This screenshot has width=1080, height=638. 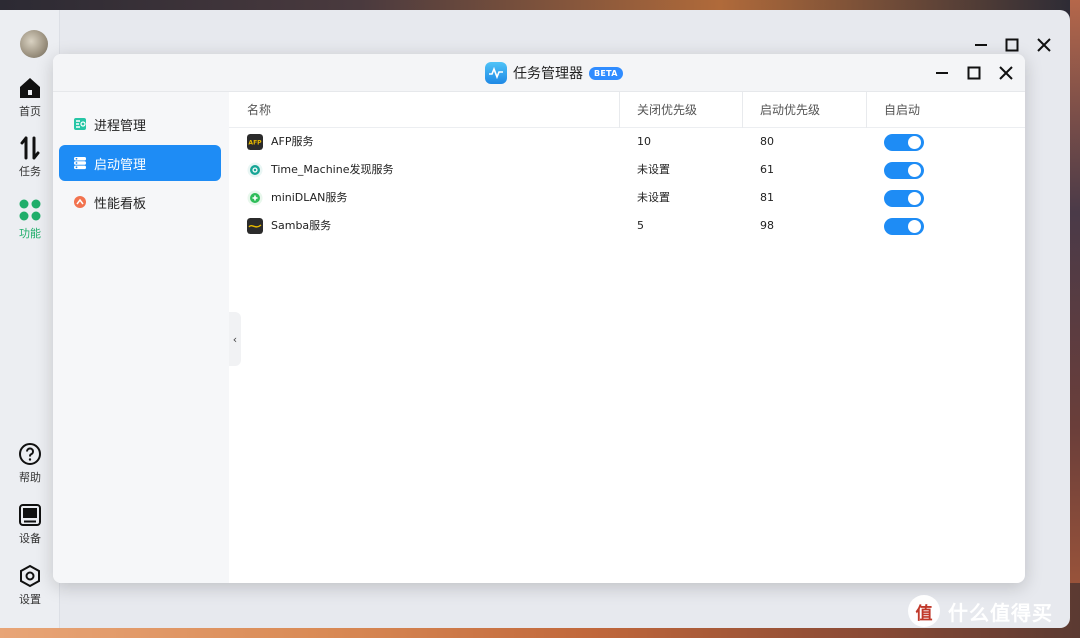 What do you see at coordinates (30, 171) in the screenshot?
I see `dock-label: 任务` at bounding box center [30, 171].